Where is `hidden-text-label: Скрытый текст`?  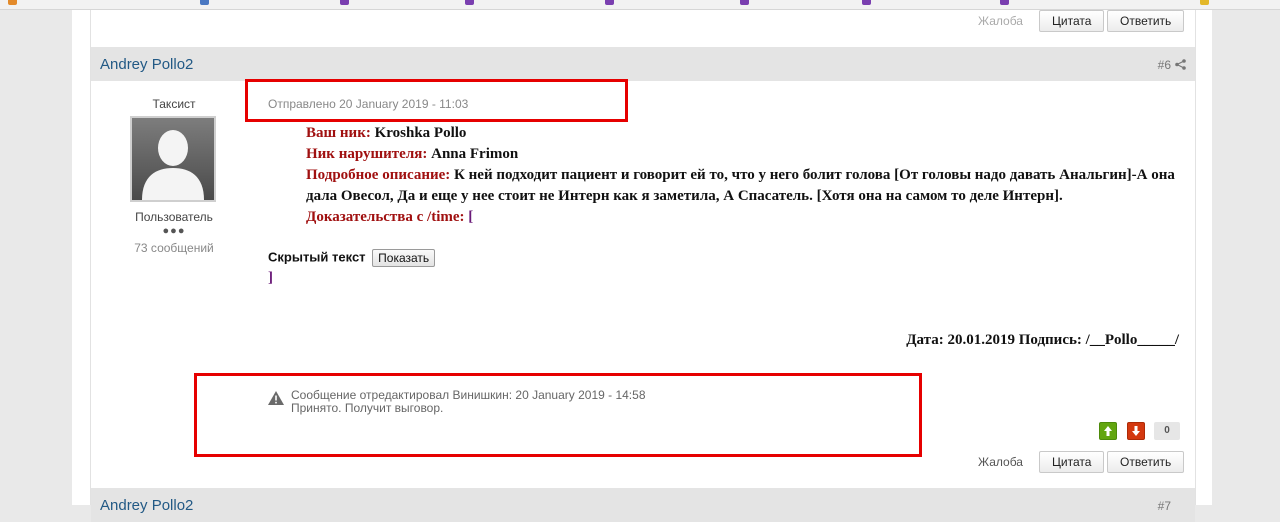
hidden-text-label: Скрытый текст is located at coordinates (317, 257).